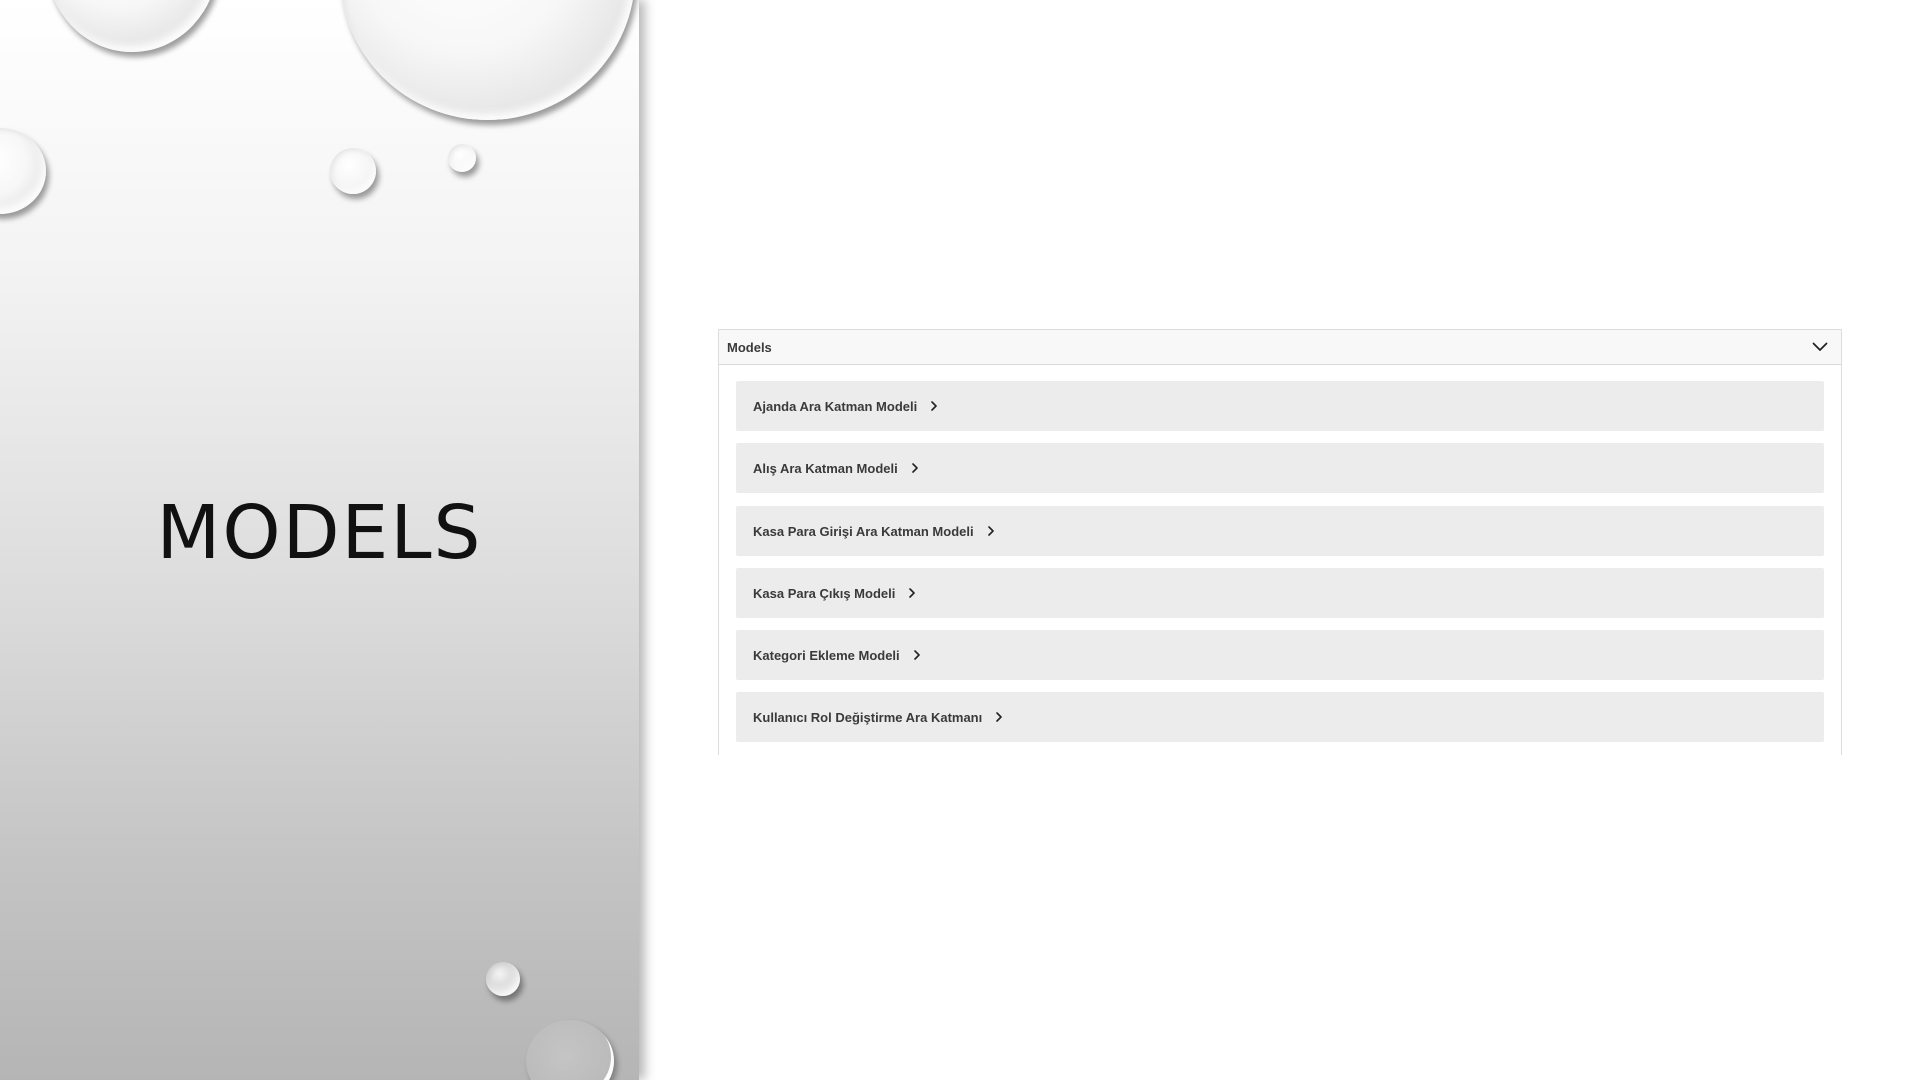  I want to click on model-item-kategori-ekleme: Kategori Ekleme Modeli, so click(1280, 655).